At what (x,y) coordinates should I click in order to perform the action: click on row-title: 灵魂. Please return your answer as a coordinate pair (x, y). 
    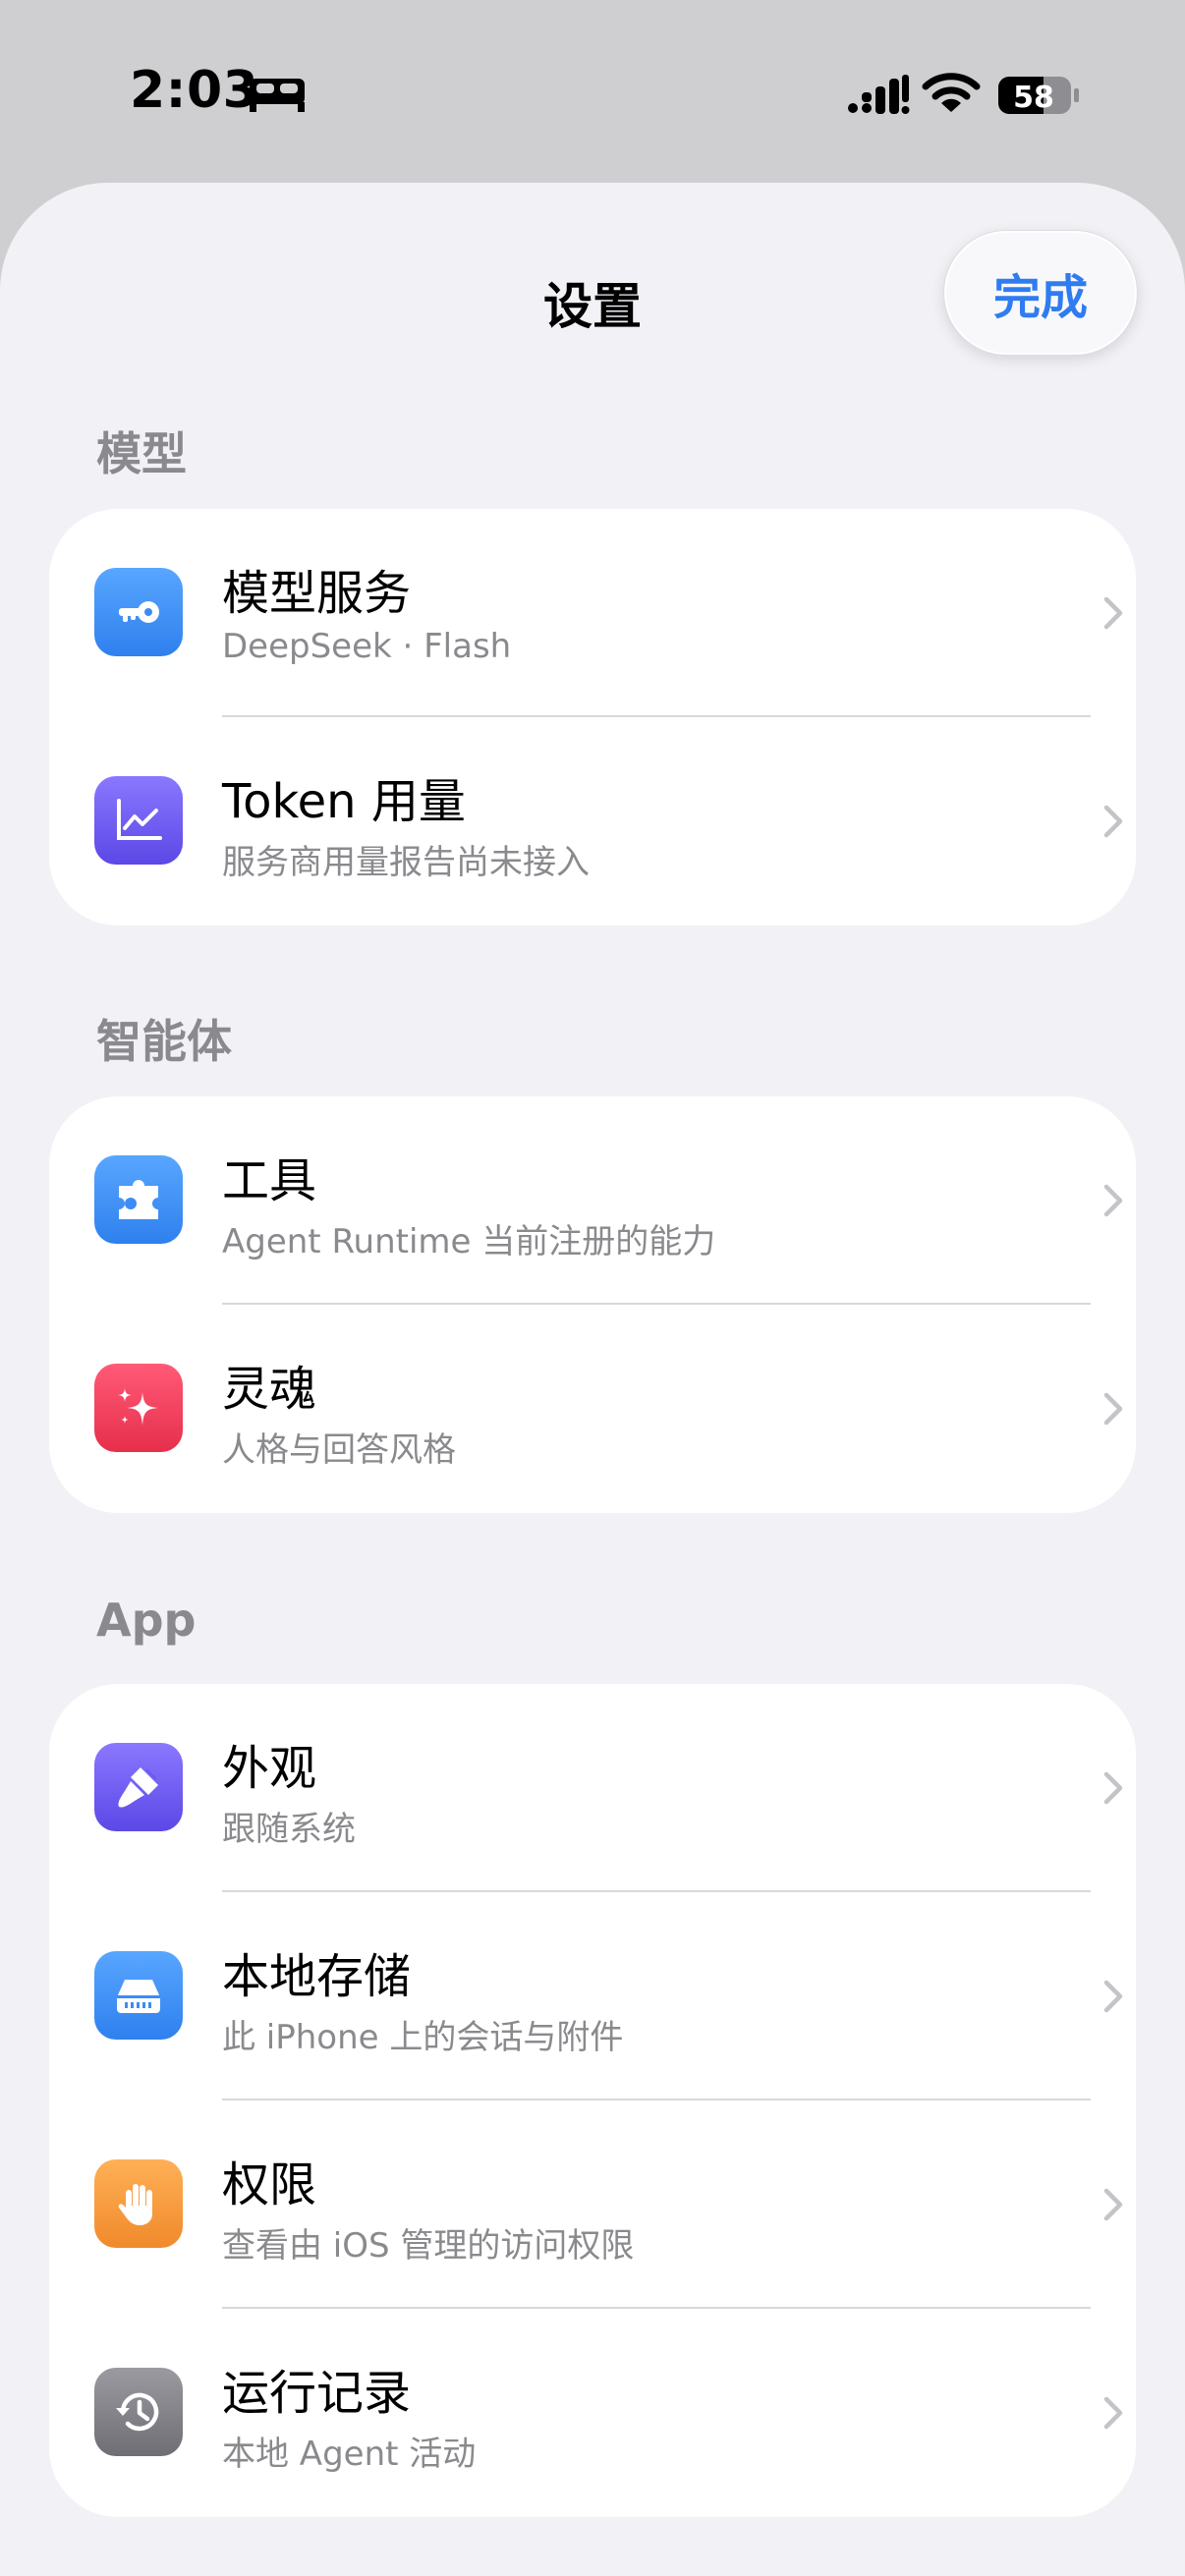
    Looking at the image, I should click on (269, 1389).